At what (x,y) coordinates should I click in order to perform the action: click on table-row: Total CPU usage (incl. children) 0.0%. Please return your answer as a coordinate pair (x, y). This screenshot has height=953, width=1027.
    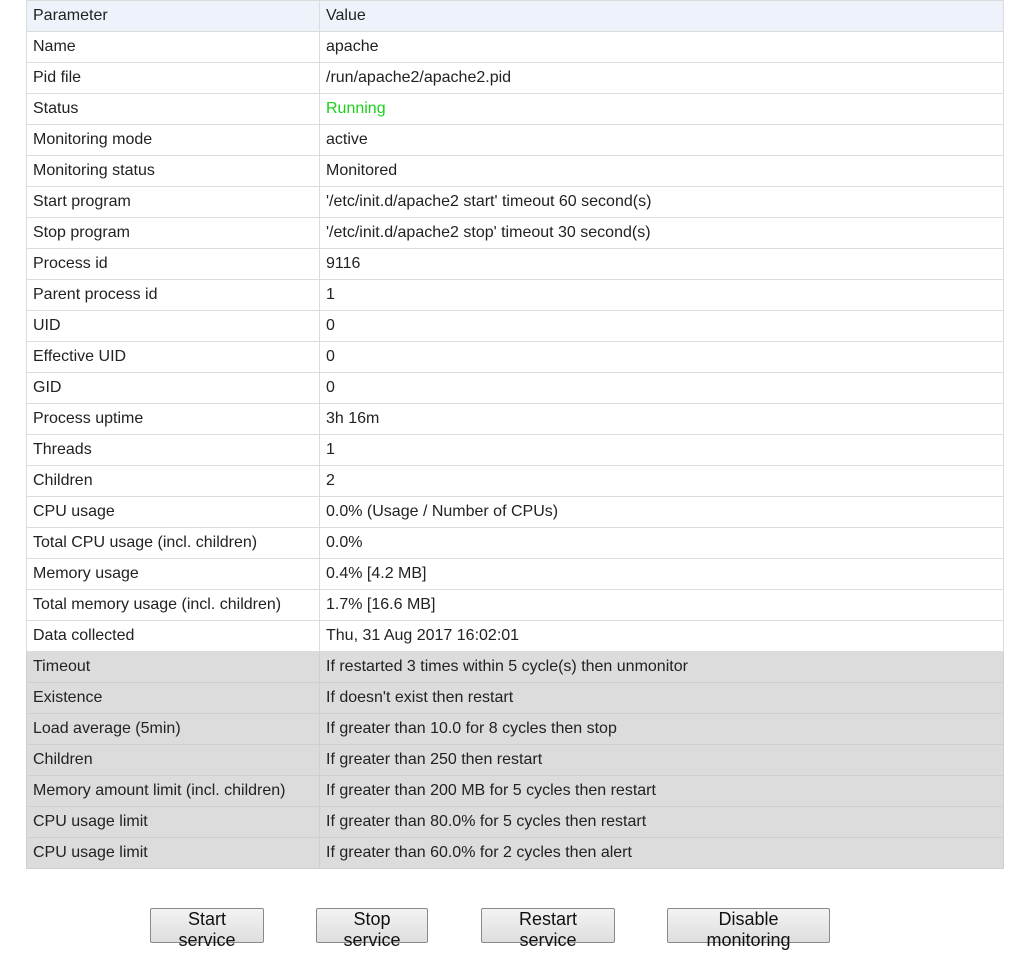
    Looking at the image, I should click on (515, 543).